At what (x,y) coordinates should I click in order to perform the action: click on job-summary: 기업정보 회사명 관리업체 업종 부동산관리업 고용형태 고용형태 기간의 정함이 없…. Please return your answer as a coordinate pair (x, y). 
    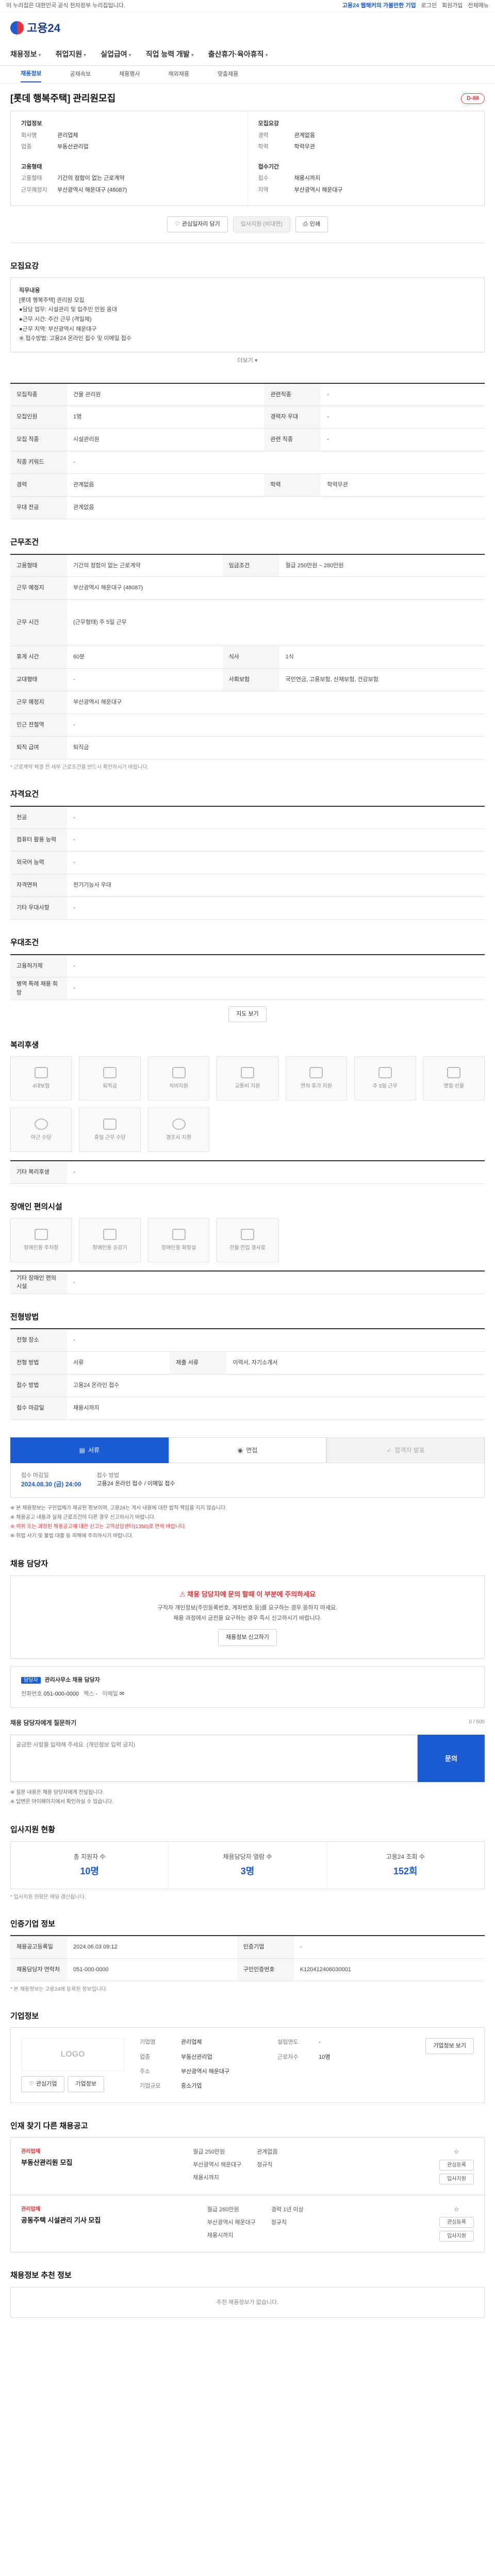
    Looking at the image, I should click on (247, 158).